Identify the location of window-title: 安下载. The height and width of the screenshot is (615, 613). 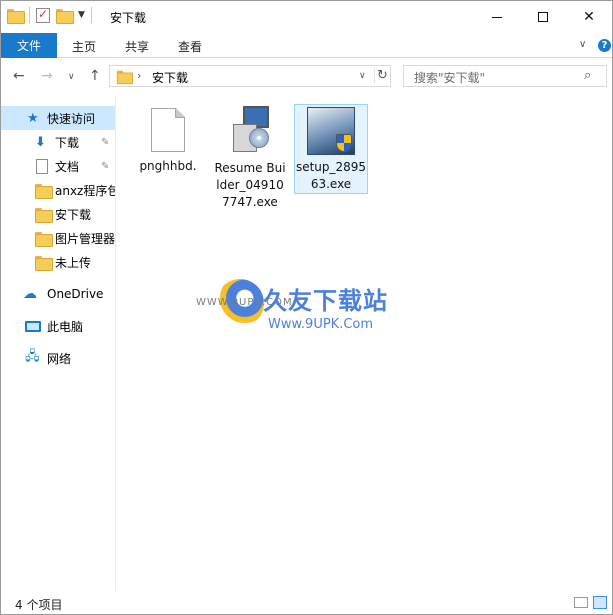
(128, 18).